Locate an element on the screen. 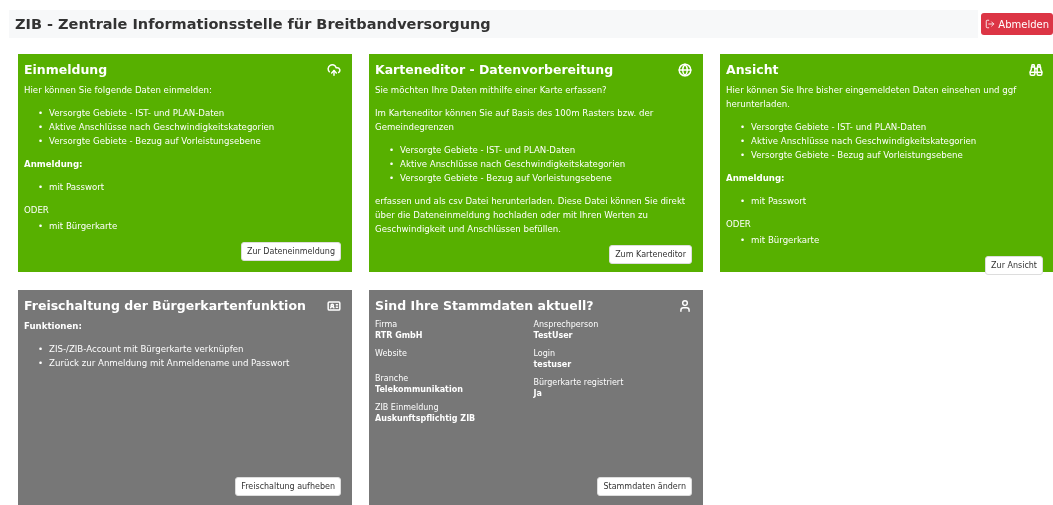  field-value: Auskunftspflichtig ZIB is located at coordinates (426, 418).